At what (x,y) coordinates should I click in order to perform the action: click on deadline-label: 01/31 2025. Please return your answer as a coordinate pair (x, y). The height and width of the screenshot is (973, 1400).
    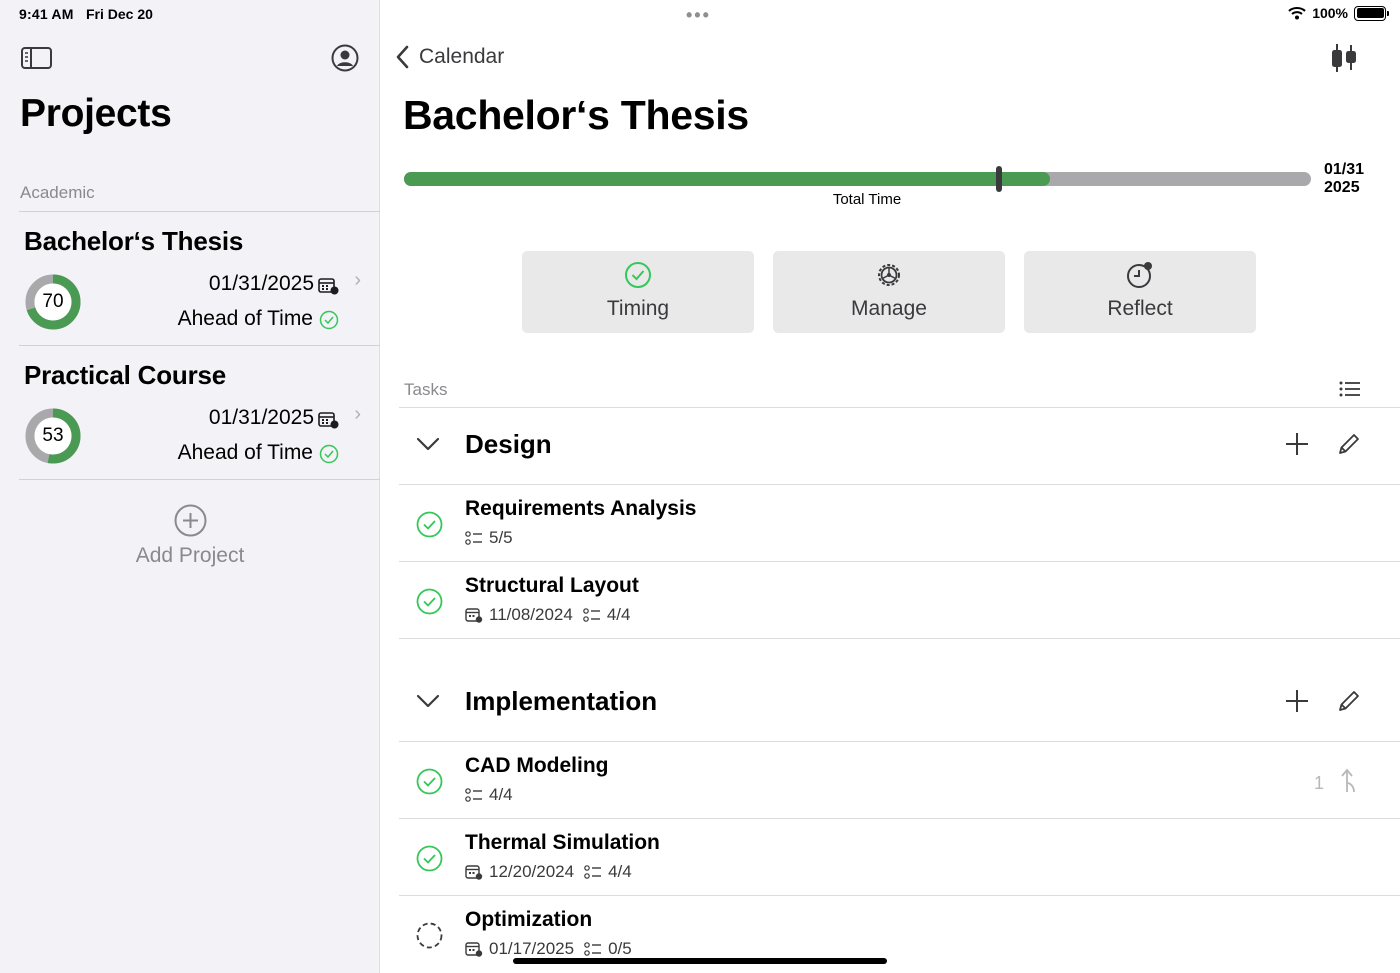
    Looking at the image, I should click on (1344, 179).